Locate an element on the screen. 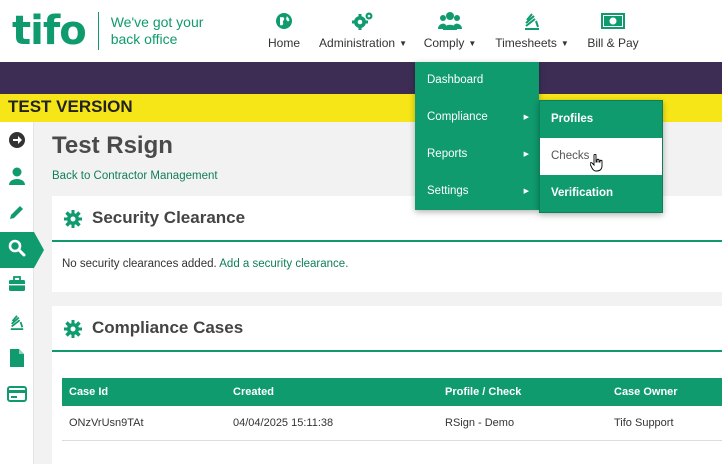 Image resolution: width=722 pixels, height=464 pixels. nav-timesheets-label: Timesheets is located at coordinates (526, 43).